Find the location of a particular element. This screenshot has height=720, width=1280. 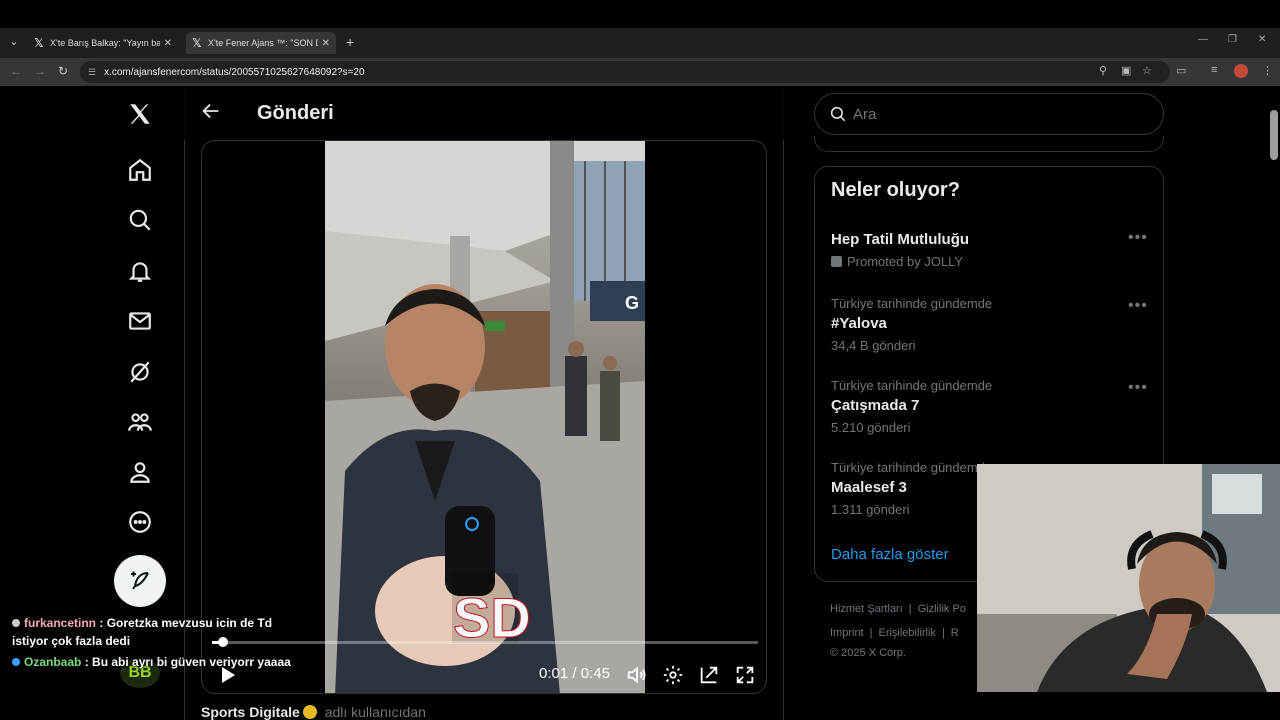

author-handle: adlı kullanıcıdan is located at coordinates (375, 712).